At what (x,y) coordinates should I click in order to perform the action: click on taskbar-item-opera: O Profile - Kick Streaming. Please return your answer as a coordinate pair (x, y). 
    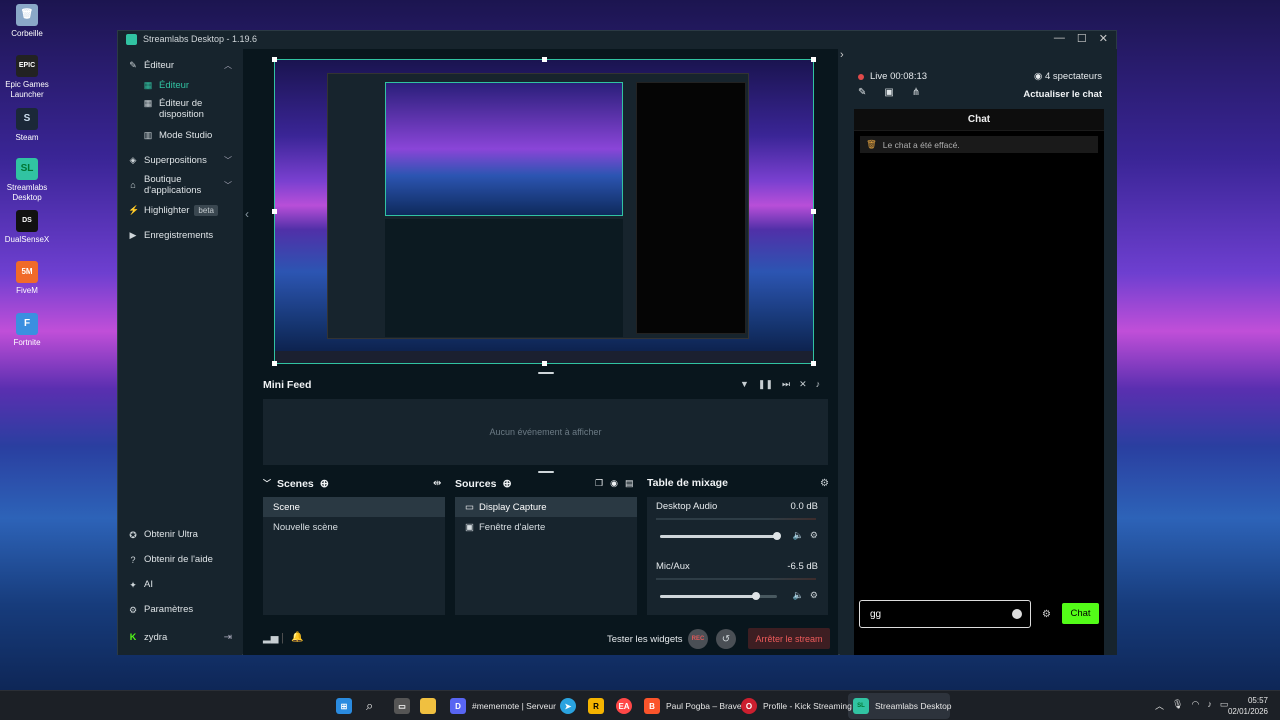
    Looking at the image, I should click on (796, 706).